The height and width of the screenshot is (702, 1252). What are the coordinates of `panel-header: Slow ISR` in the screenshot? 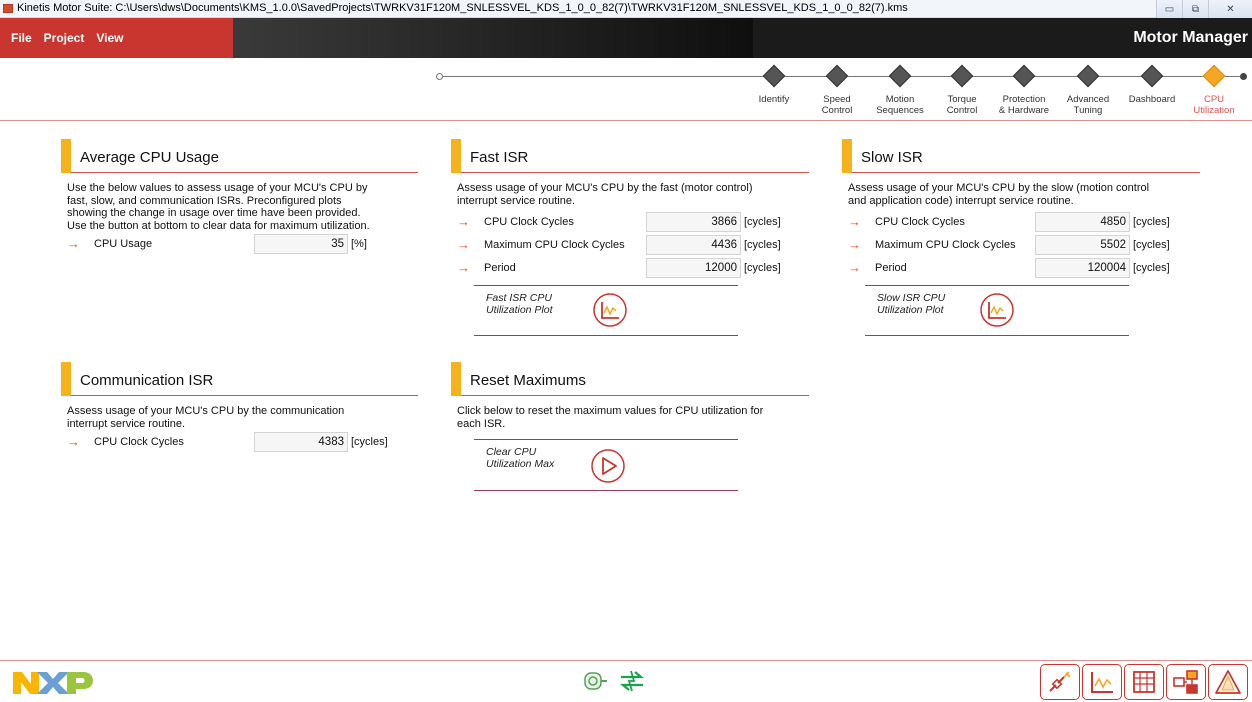 It's located at (1021, 156).